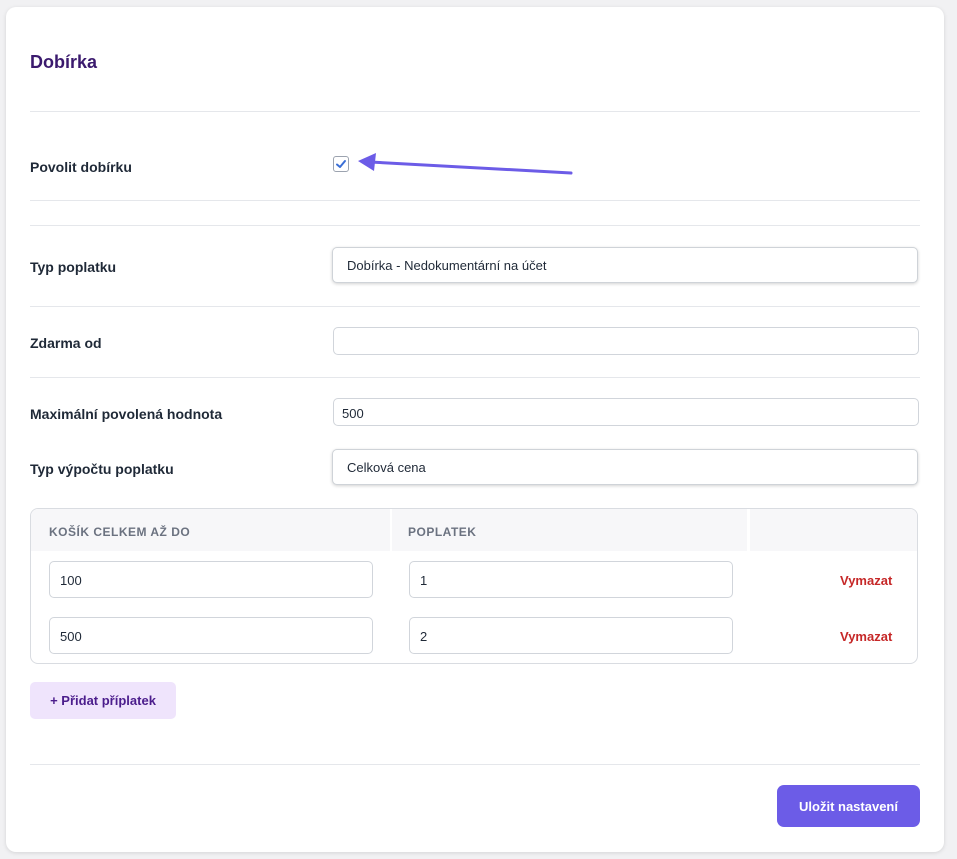 The image size is (957, 859). Describe the element at coordinates (126, 414) in the screenshot. I see `max-value-label: Maximální povolená hodnota` at that location.